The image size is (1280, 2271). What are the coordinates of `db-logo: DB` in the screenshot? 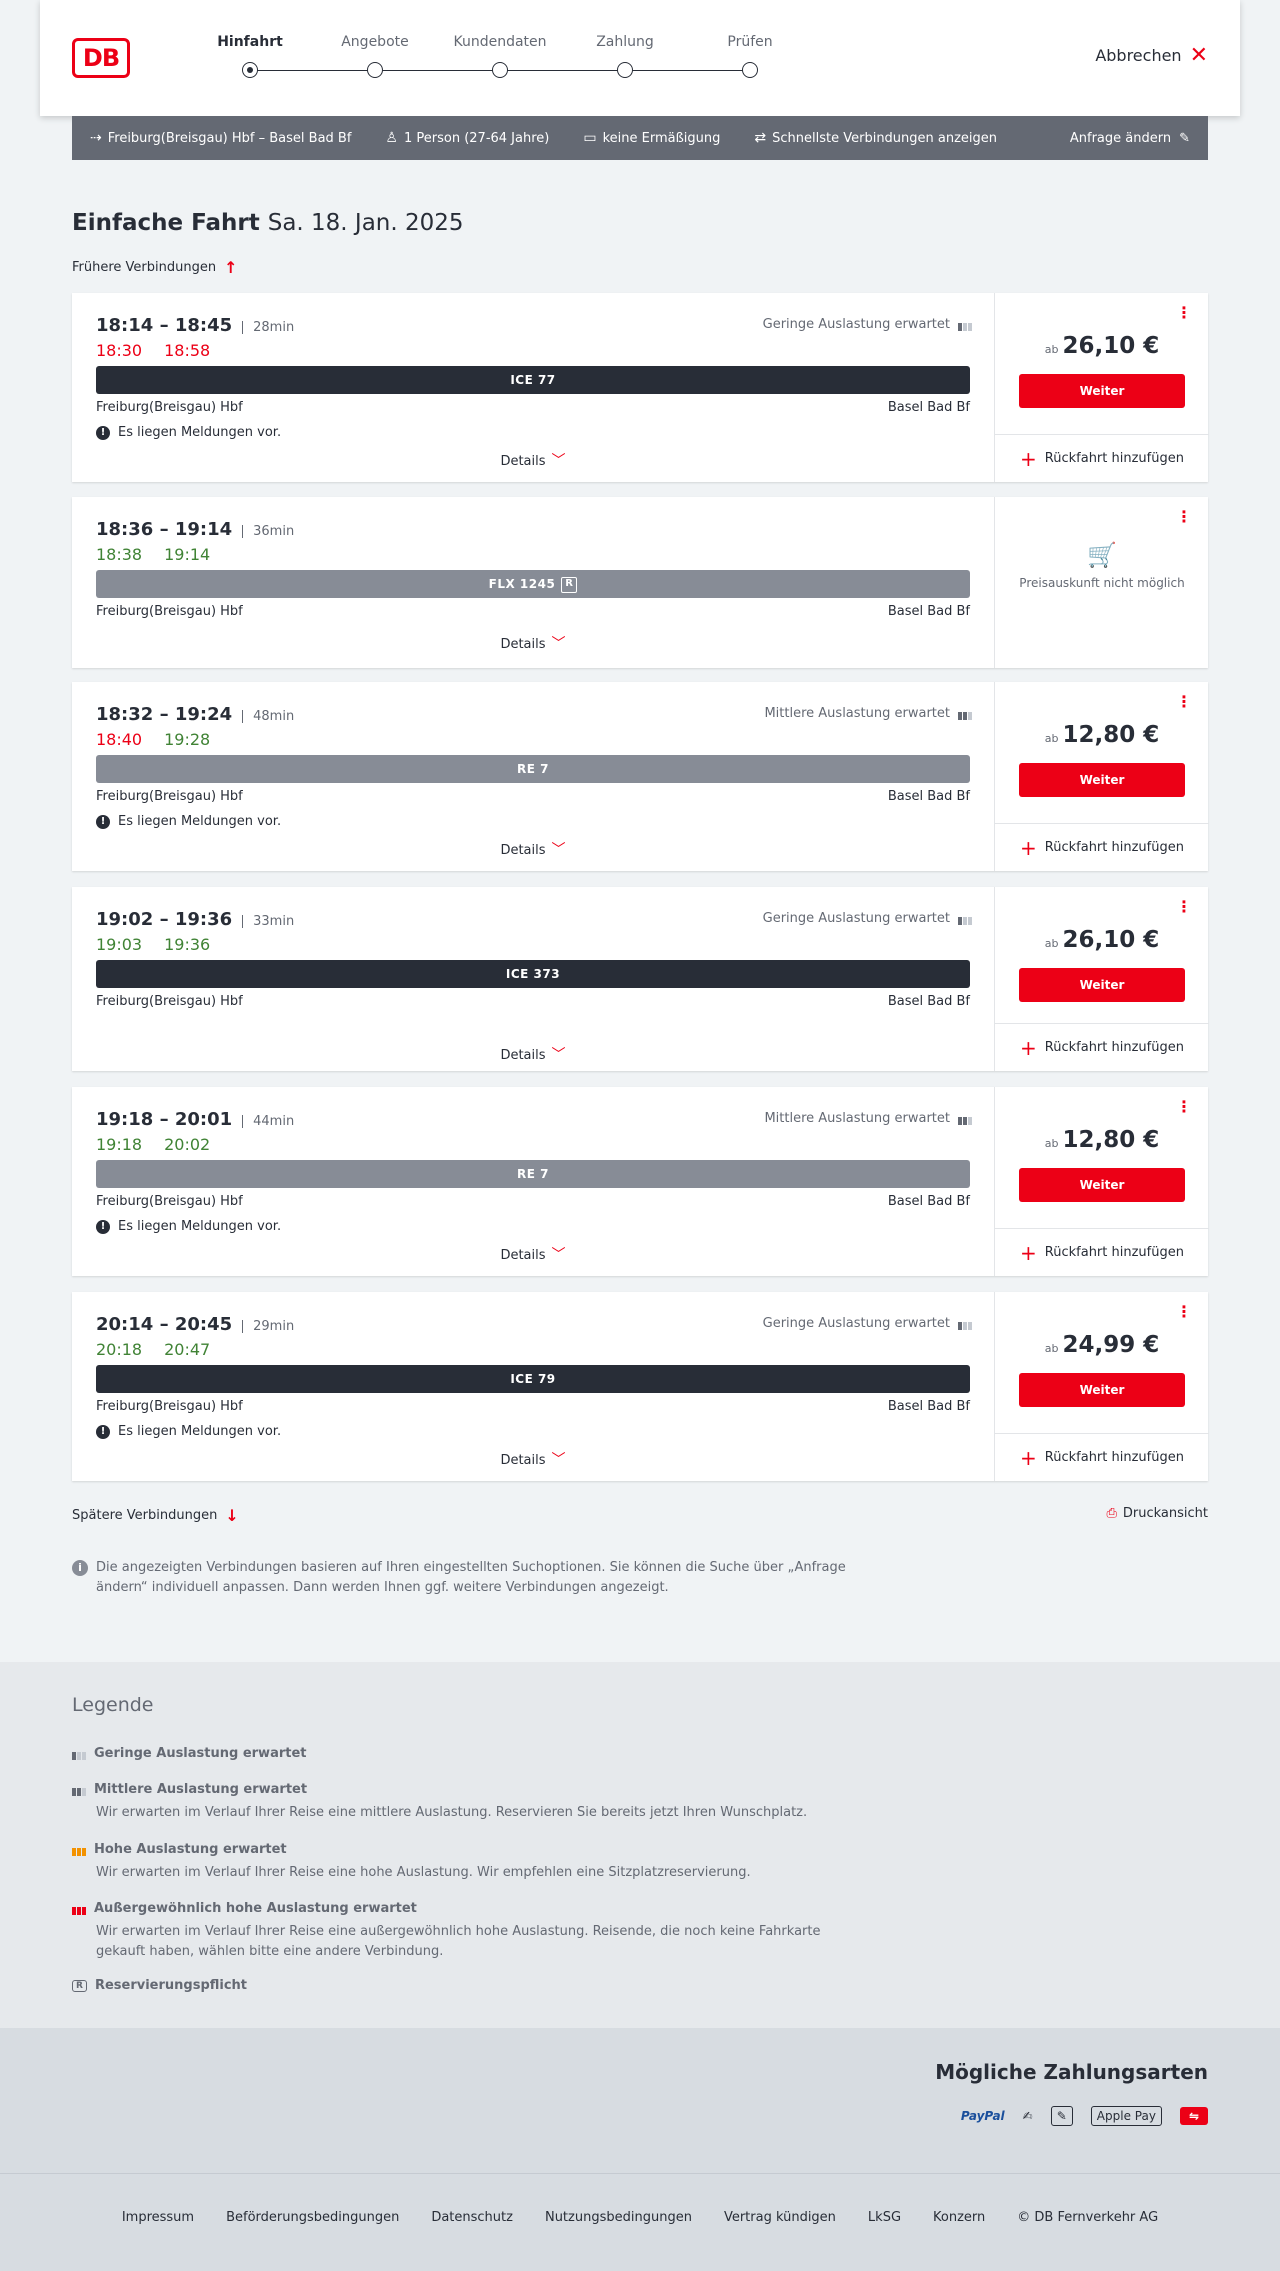 It's located at (101, 58).